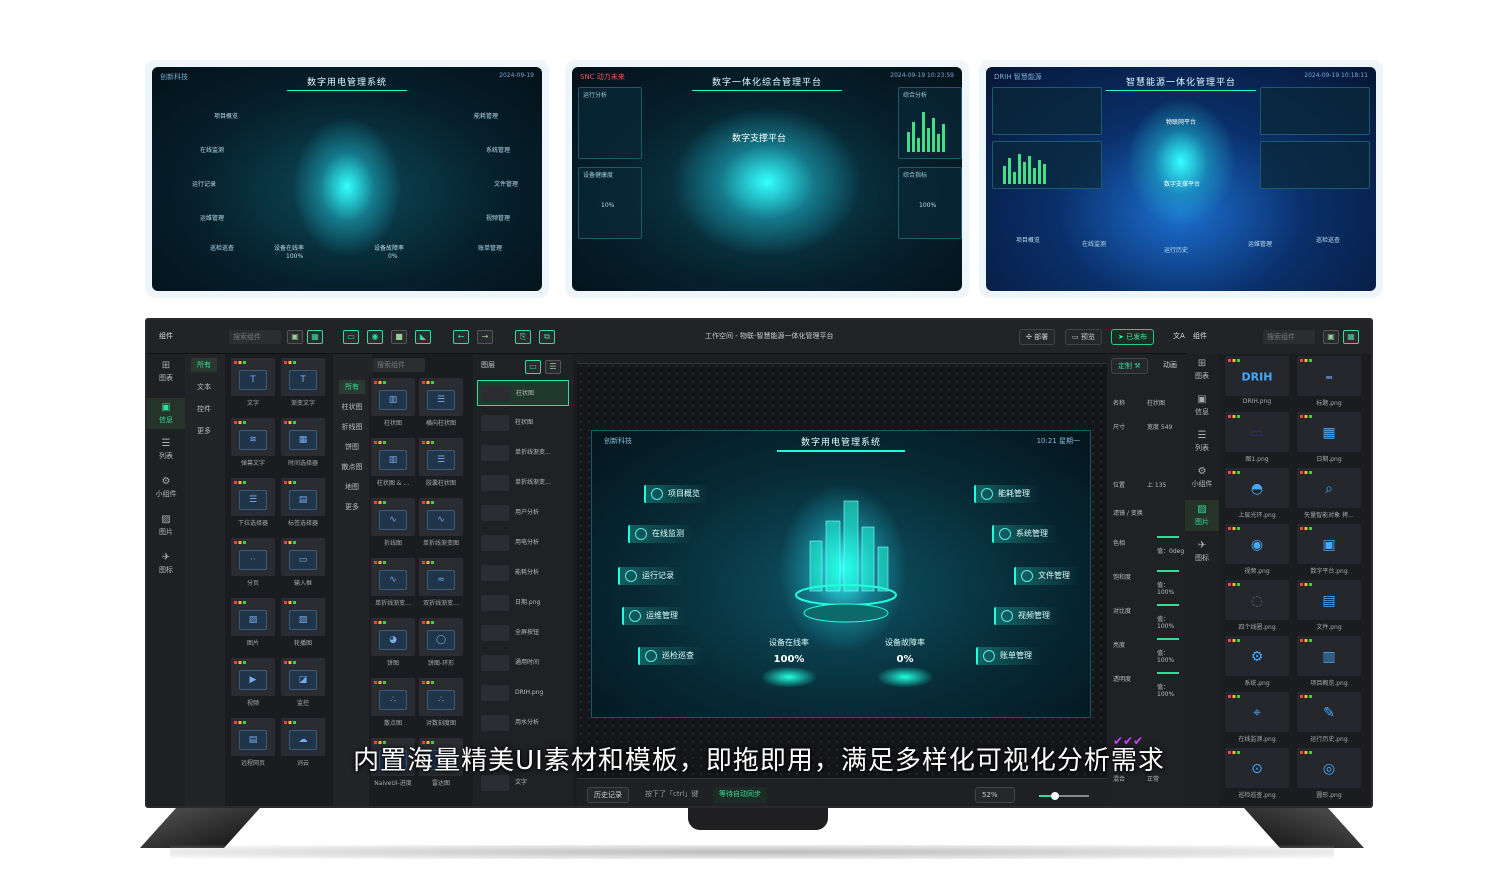 The width and height of the screenshot is (1504, 884). What do you see at coordinates (352, 507) in the screenshot?
I see `subnav2-more: 更多` at bounding box center [352, 507].